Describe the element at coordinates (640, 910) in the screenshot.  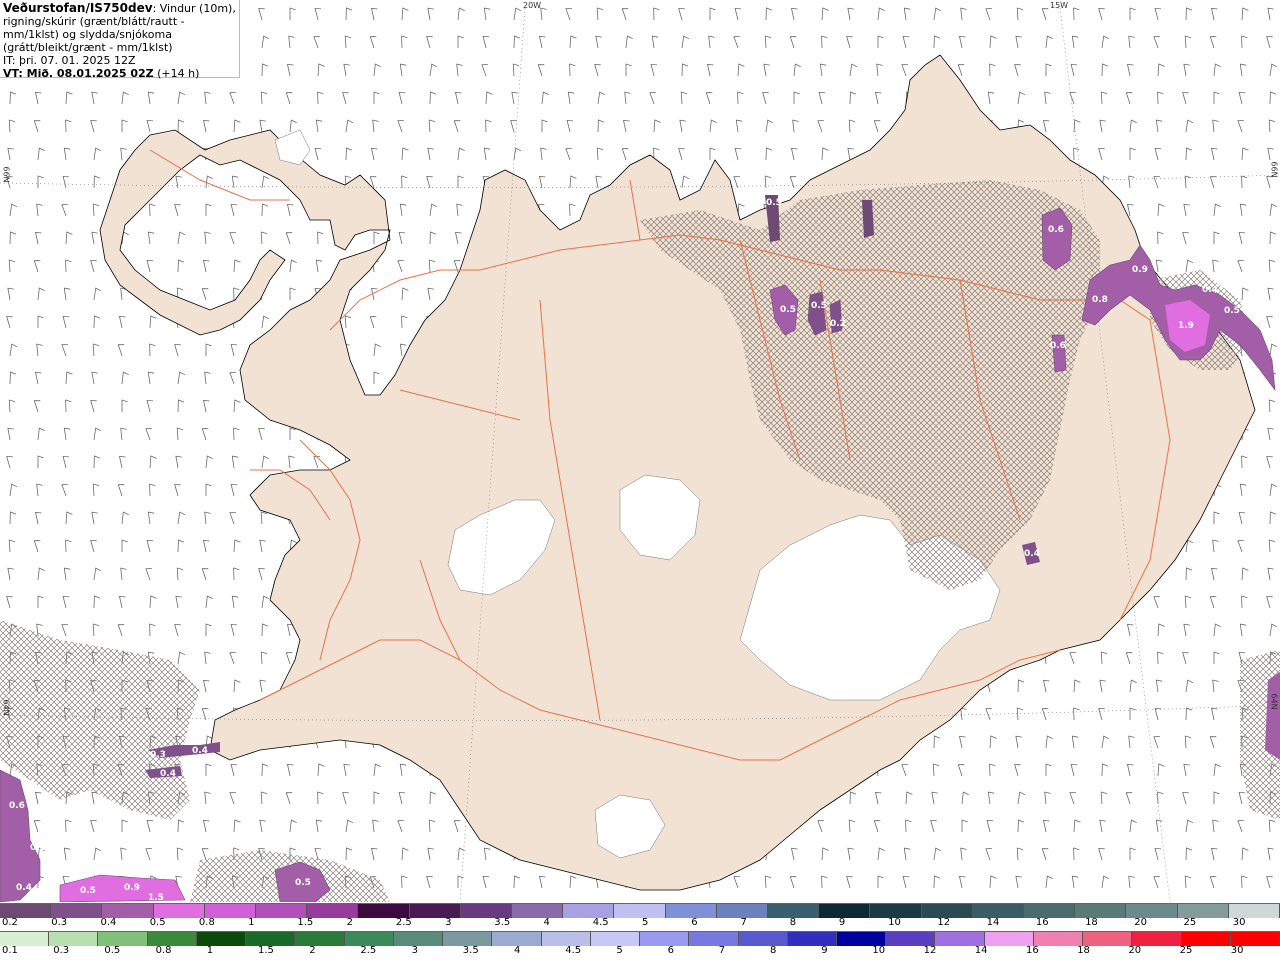
I see `snow-color-scale` at that location.